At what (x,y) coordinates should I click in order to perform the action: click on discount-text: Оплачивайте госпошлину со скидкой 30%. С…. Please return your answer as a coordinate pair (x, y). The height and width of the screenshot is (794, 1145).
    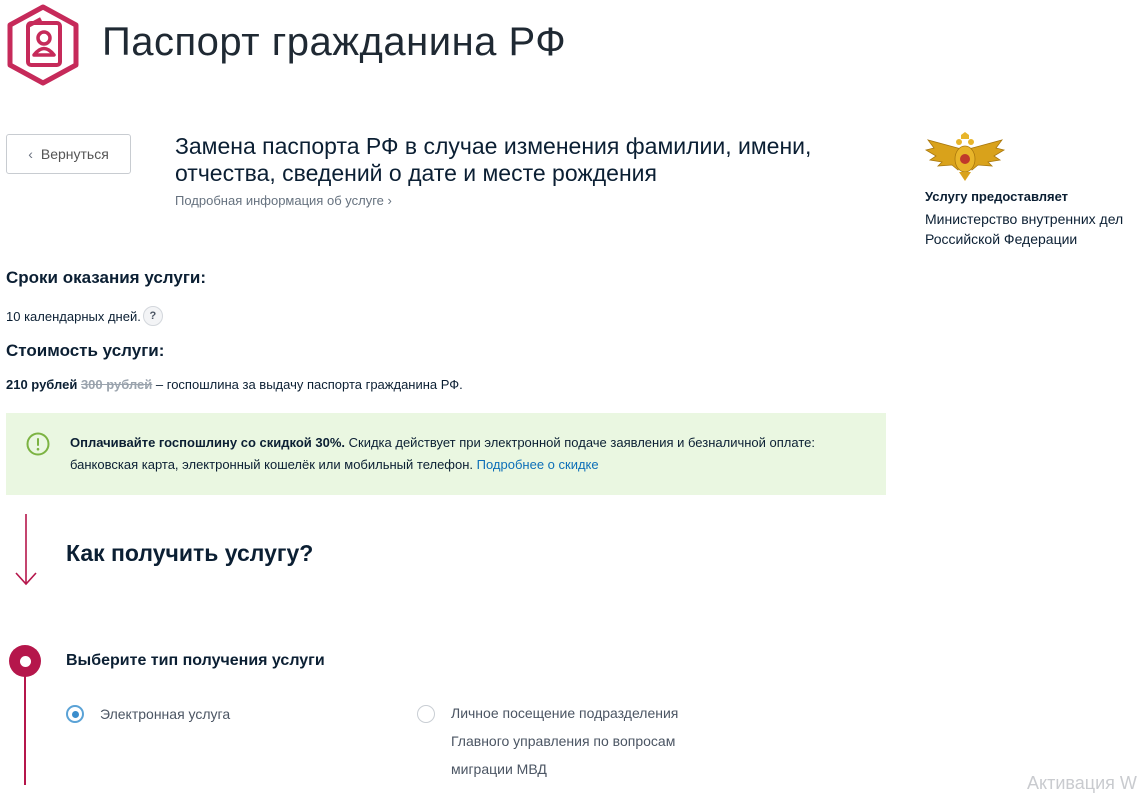
    Looking at the image, I should click on (465, 454).